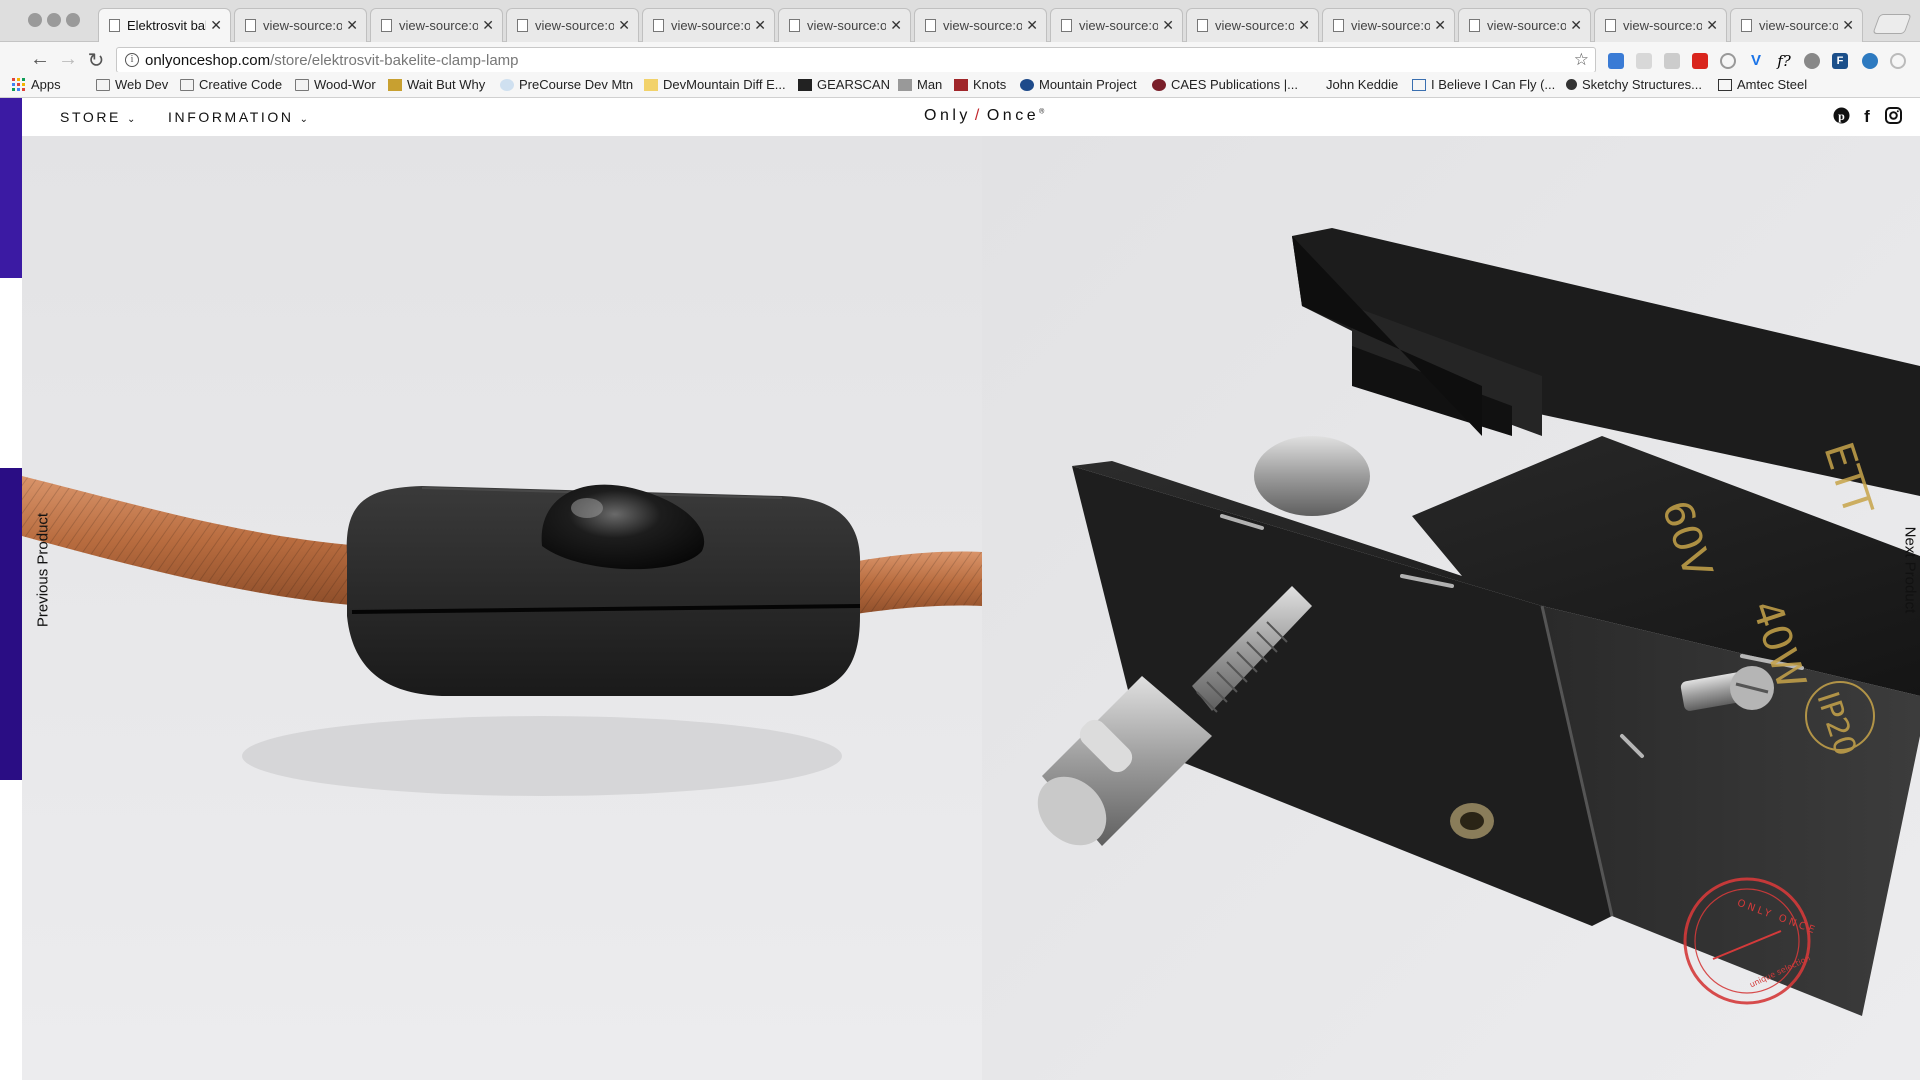 The image size is (1920, 1080). I want to click on youtube-extension-icon, so click(1700, 61).